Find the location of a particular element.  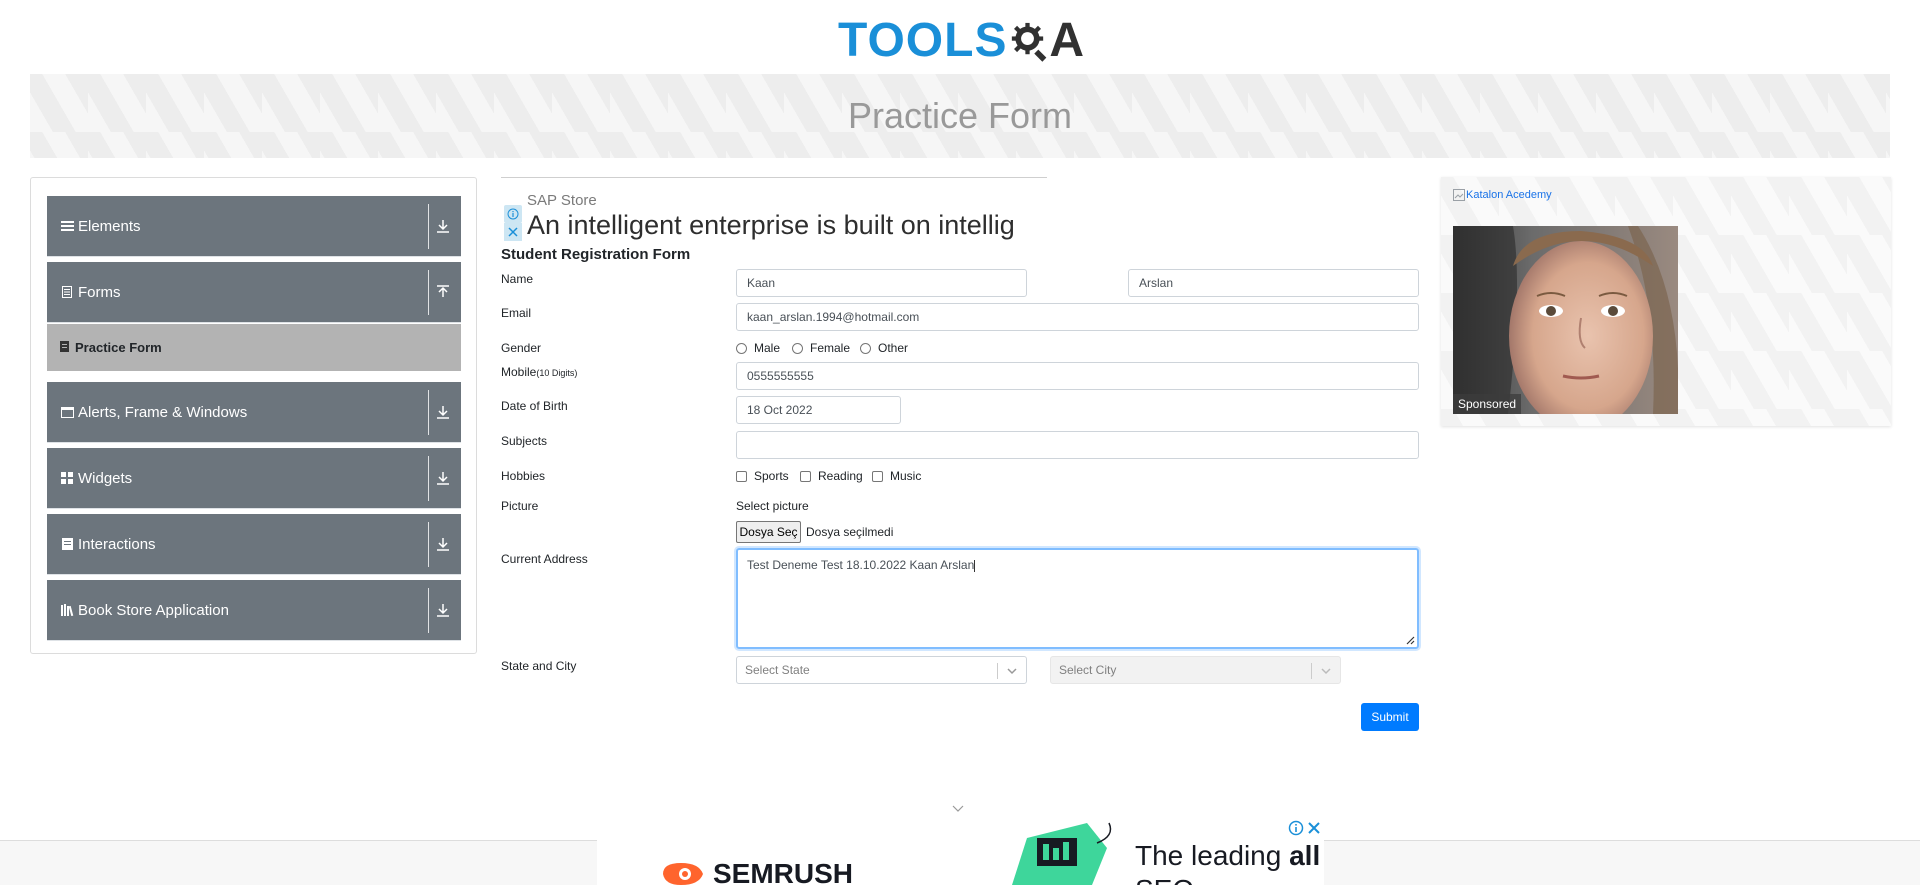

subjects-input is located at coordinates (1077, 445).